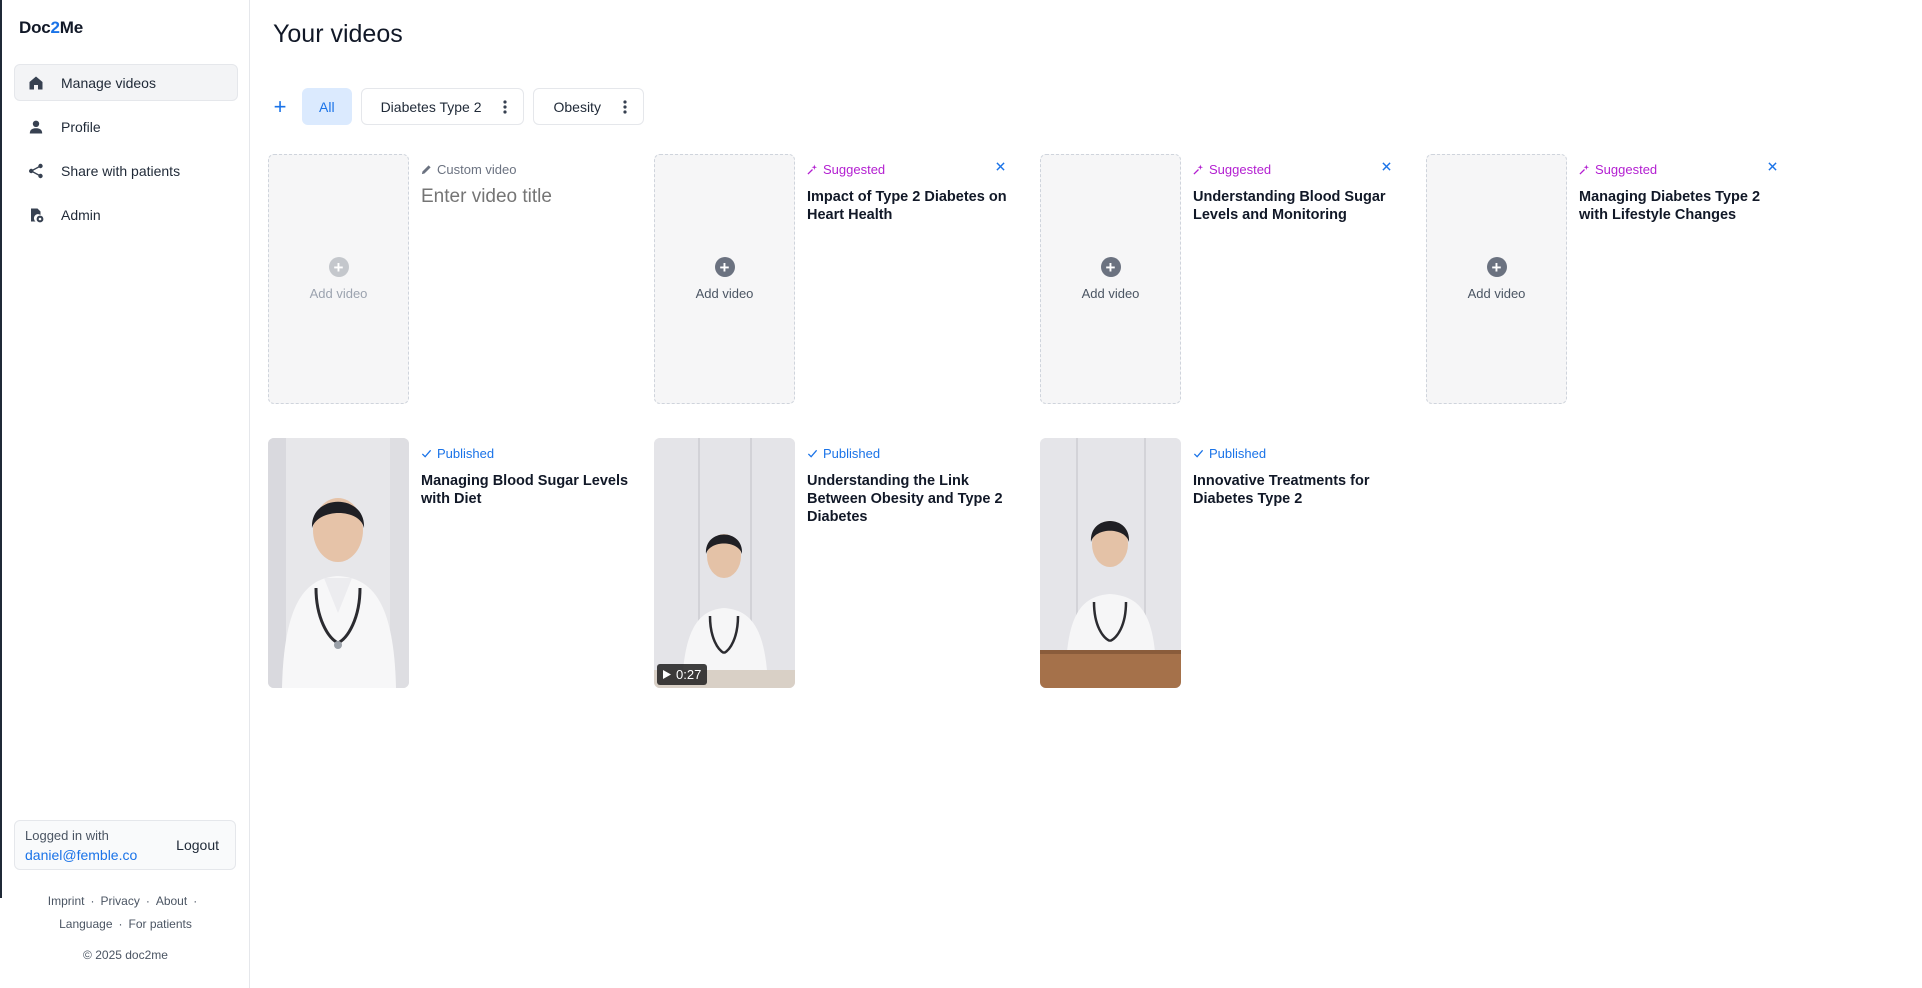 The width and height of the screenshot is (1922, 988). I want to click on video-duration-badge: 0:27, so click(682, 674).